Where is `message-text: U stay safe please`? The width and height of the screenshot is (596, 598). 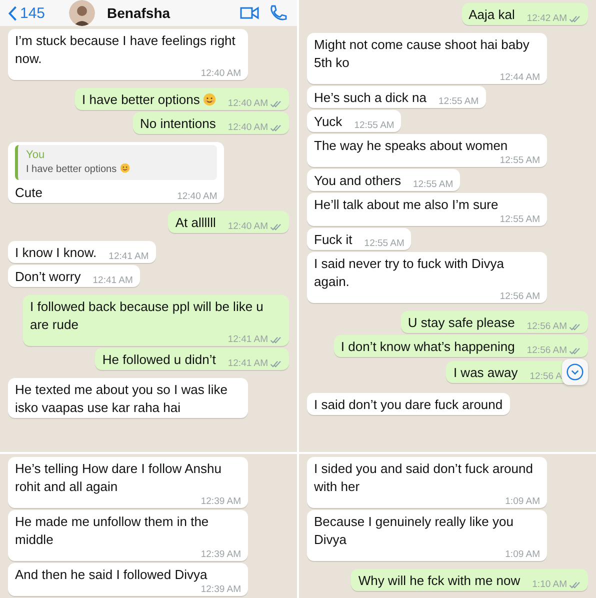 message-text: U stay safe please is located at coordinates (461, 322).